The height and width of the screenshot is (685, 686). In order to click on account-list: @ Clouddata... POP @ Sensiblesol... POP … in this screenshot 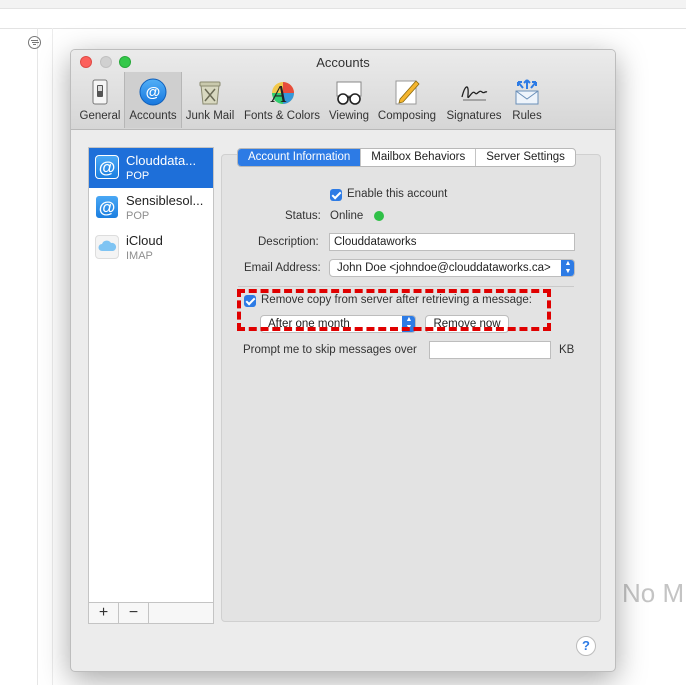, I will do `click(151, 377)`.